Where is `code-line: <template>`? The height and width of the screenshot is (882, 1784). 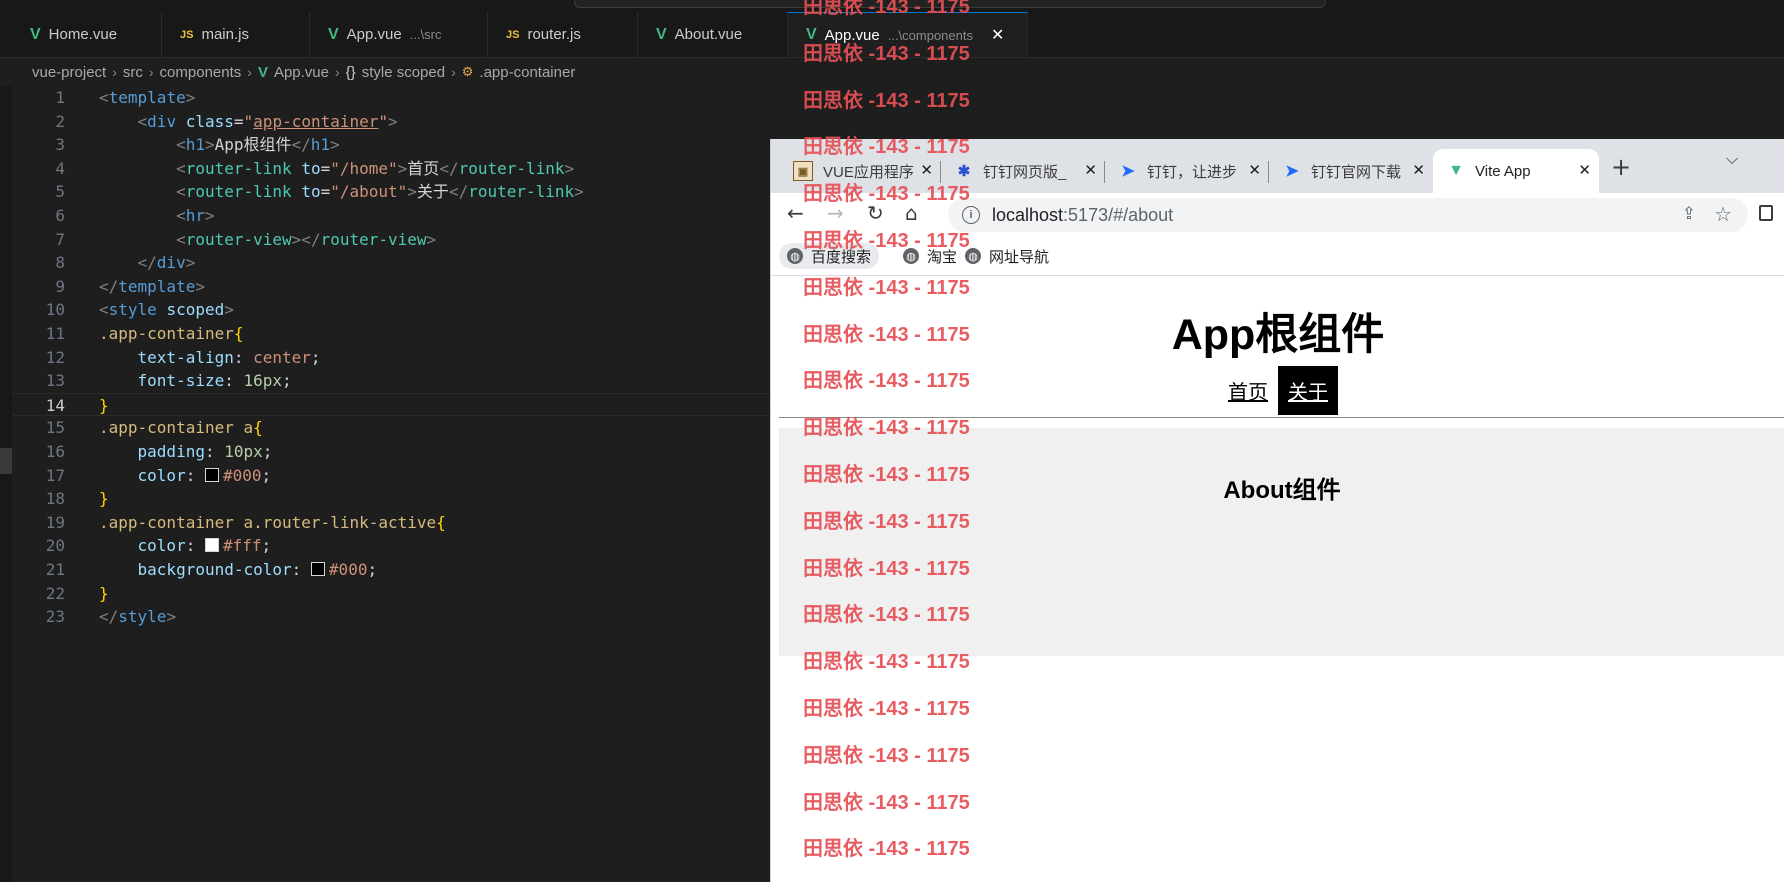
code-line: <template> is located at coordinates (147, 98).